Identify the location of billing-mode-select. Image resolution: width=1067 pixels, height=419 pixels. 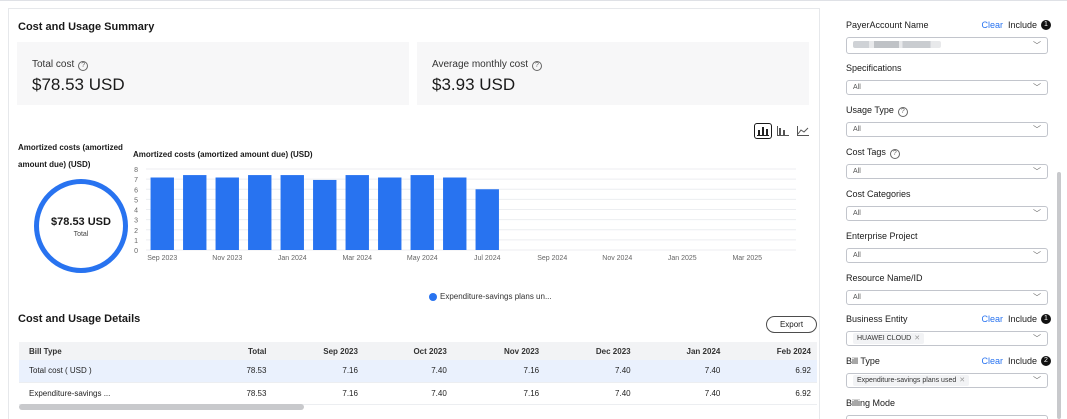
(947, 417).